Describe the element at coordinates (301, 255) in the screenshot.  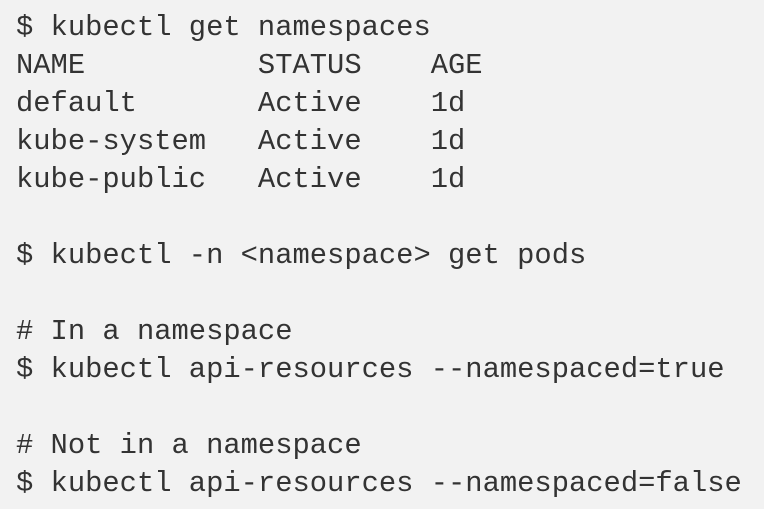
I see `command-line: $ kubectl -n <namespace> get pods` at that location.